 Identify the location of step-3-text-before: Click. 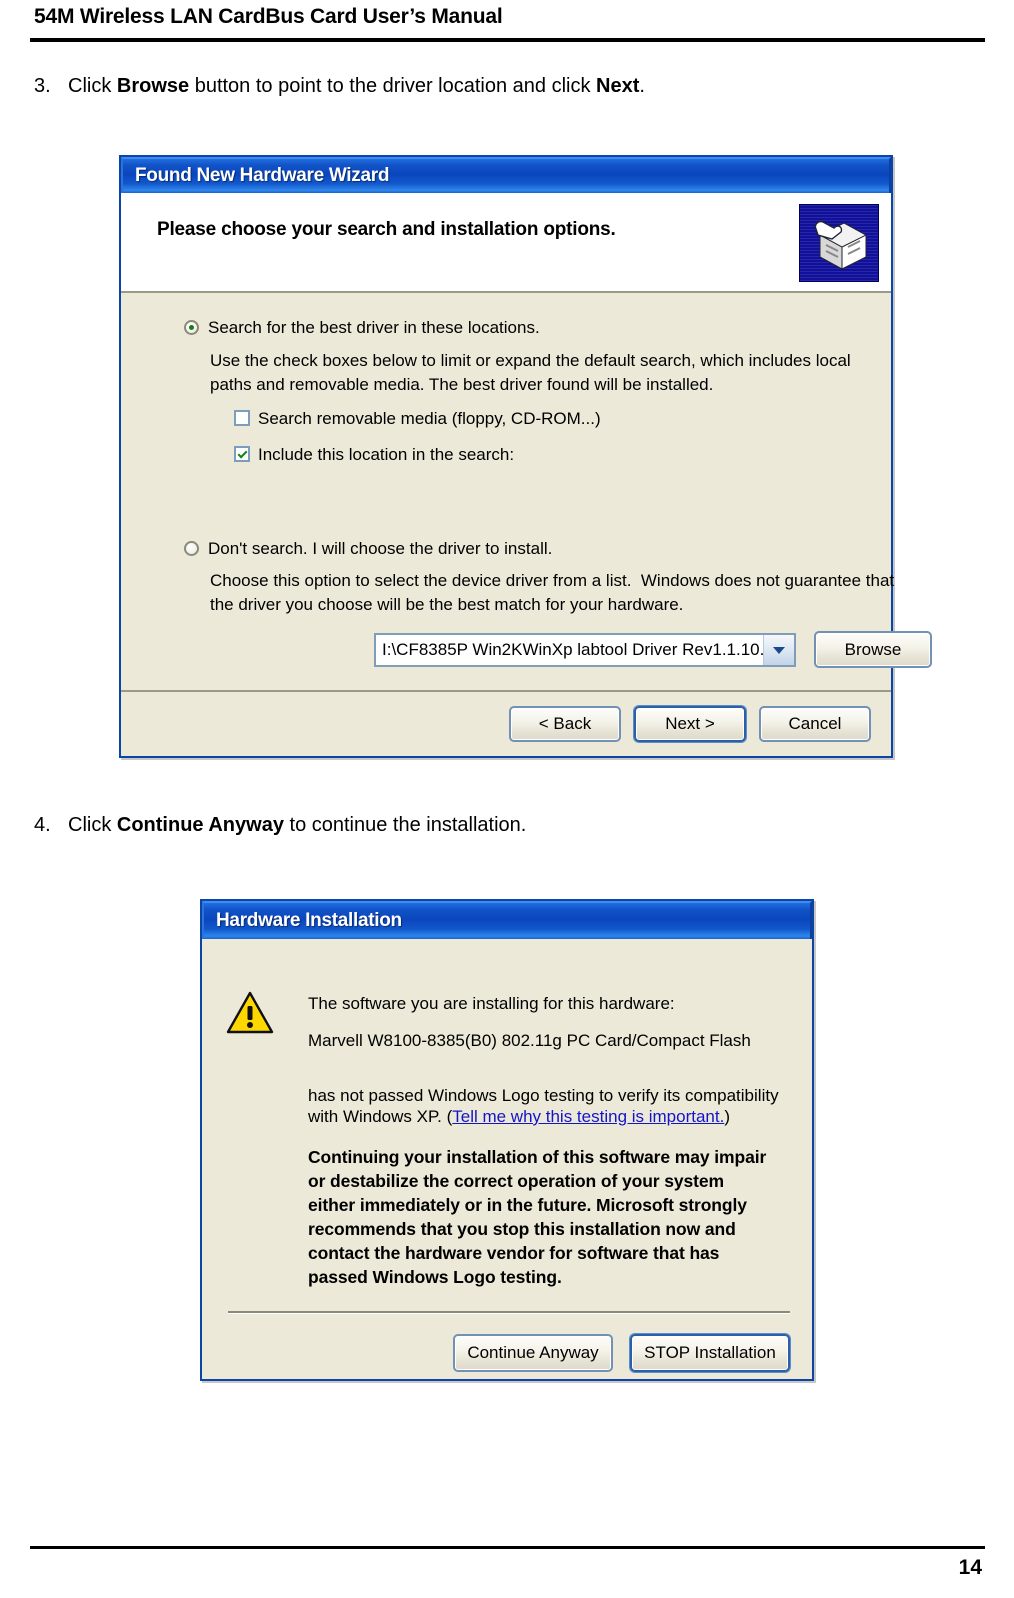
(92, 86).